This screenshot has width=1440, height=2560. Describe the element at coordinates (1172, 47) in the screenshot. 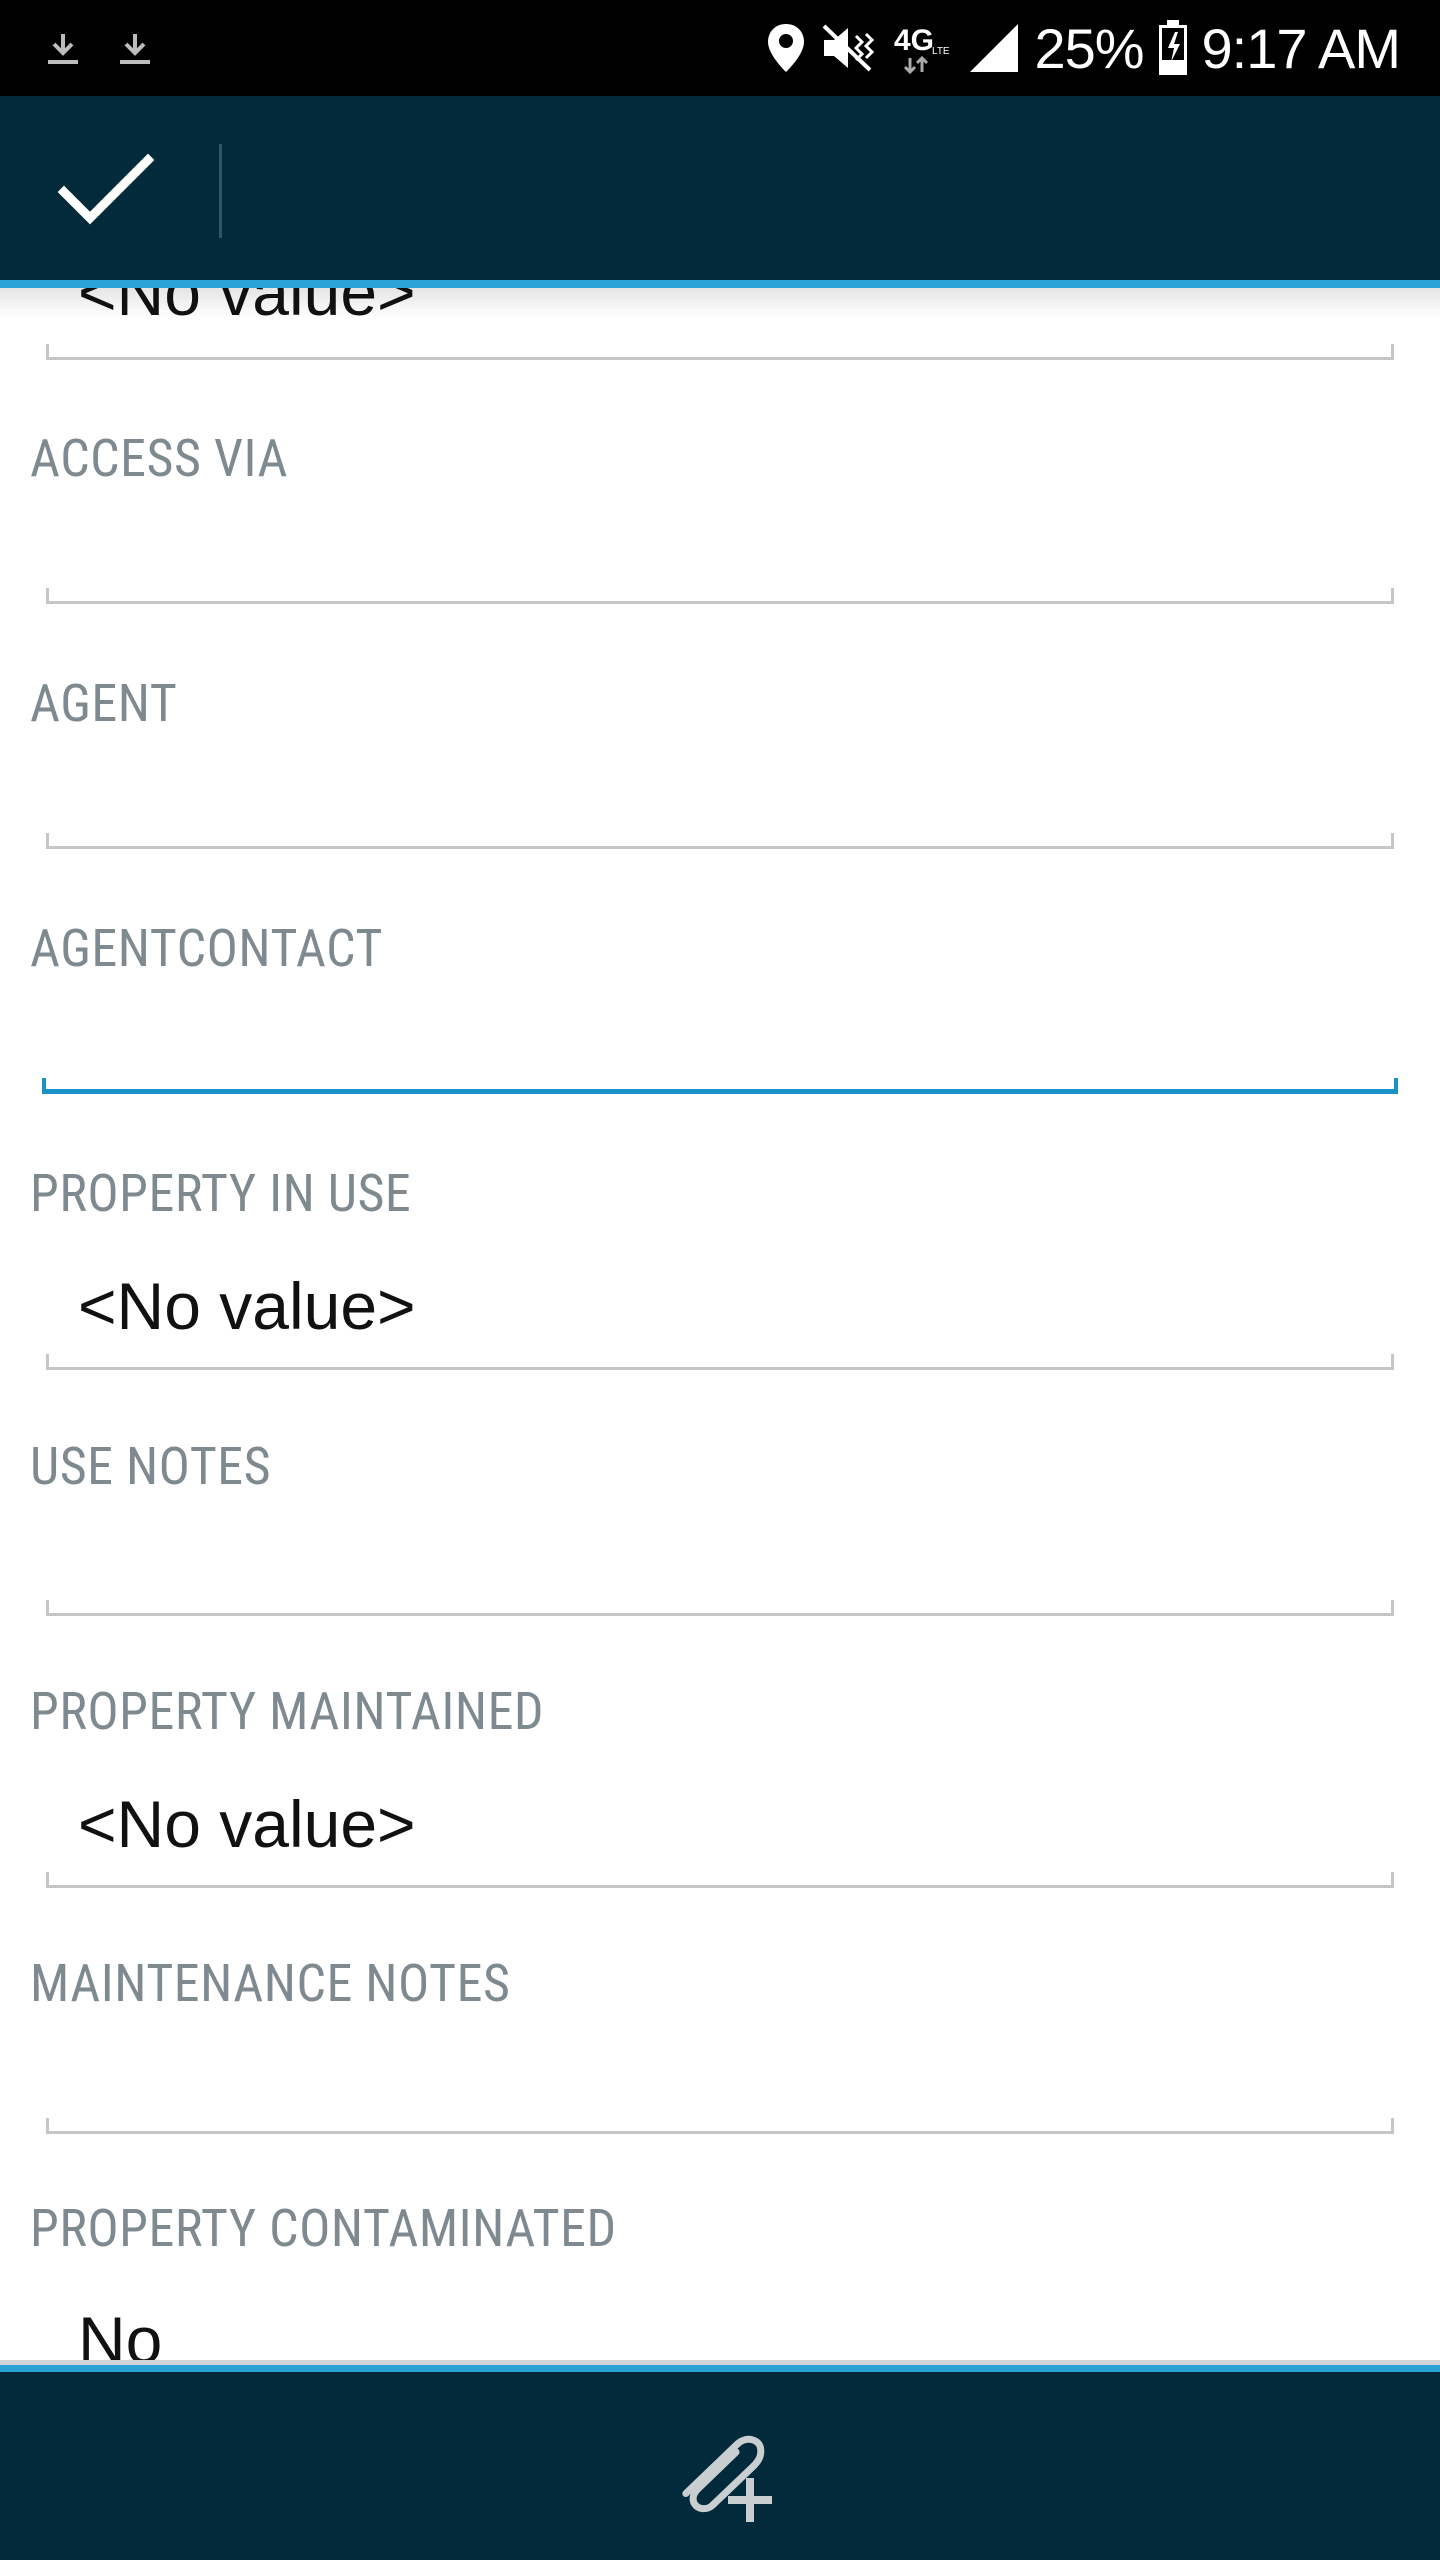

I see `battery-icon` at that location.